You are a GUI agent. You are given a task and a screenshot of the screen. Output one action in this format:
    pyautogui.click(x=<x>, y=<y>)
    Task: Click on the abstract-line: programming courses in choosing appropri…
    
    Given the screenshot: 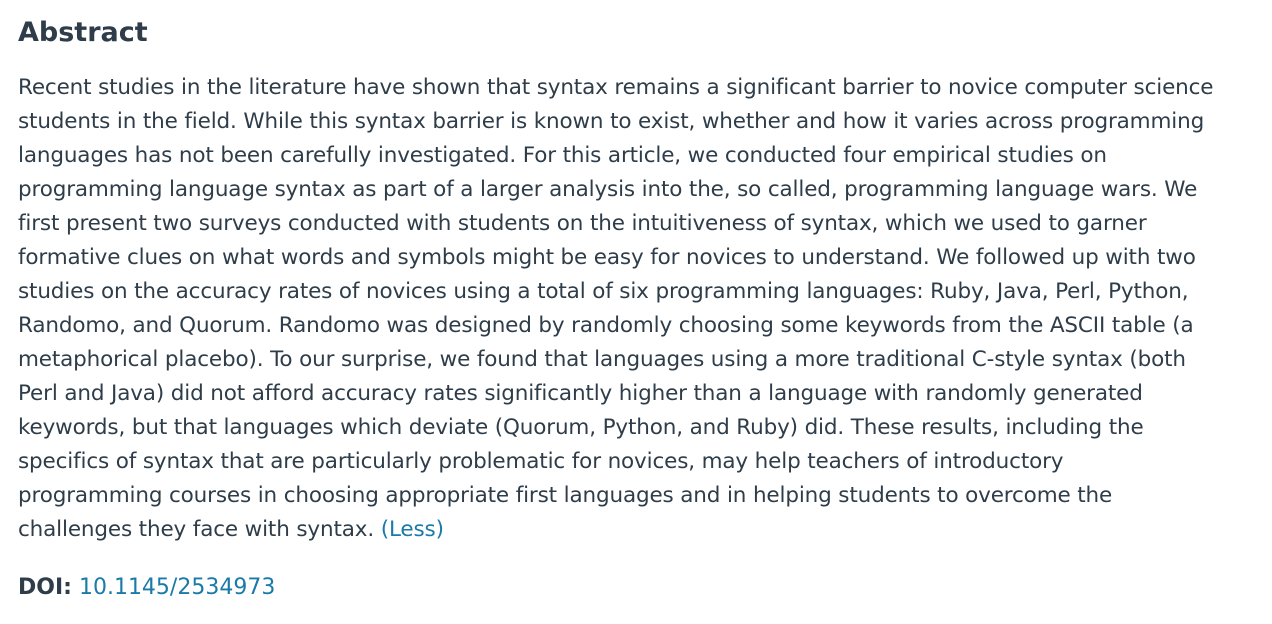 What is the action you would take?
    pyautogui.click(x=565, y=495)
    